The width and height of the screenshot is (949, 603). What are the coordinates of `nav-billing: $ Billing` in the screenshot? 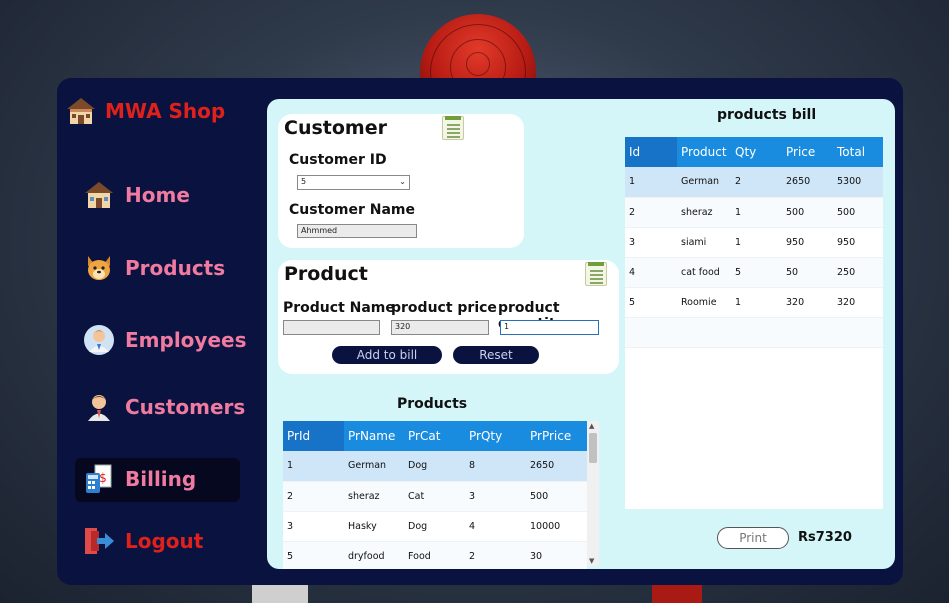 It's located at (139, 479).